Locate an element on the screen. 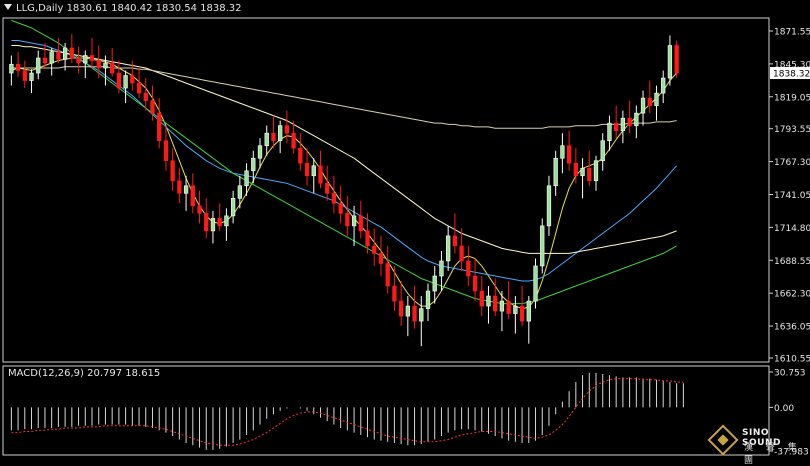 The image size is (810, 466). dropdown-triangle-icon is located at coordinates (8, 7).